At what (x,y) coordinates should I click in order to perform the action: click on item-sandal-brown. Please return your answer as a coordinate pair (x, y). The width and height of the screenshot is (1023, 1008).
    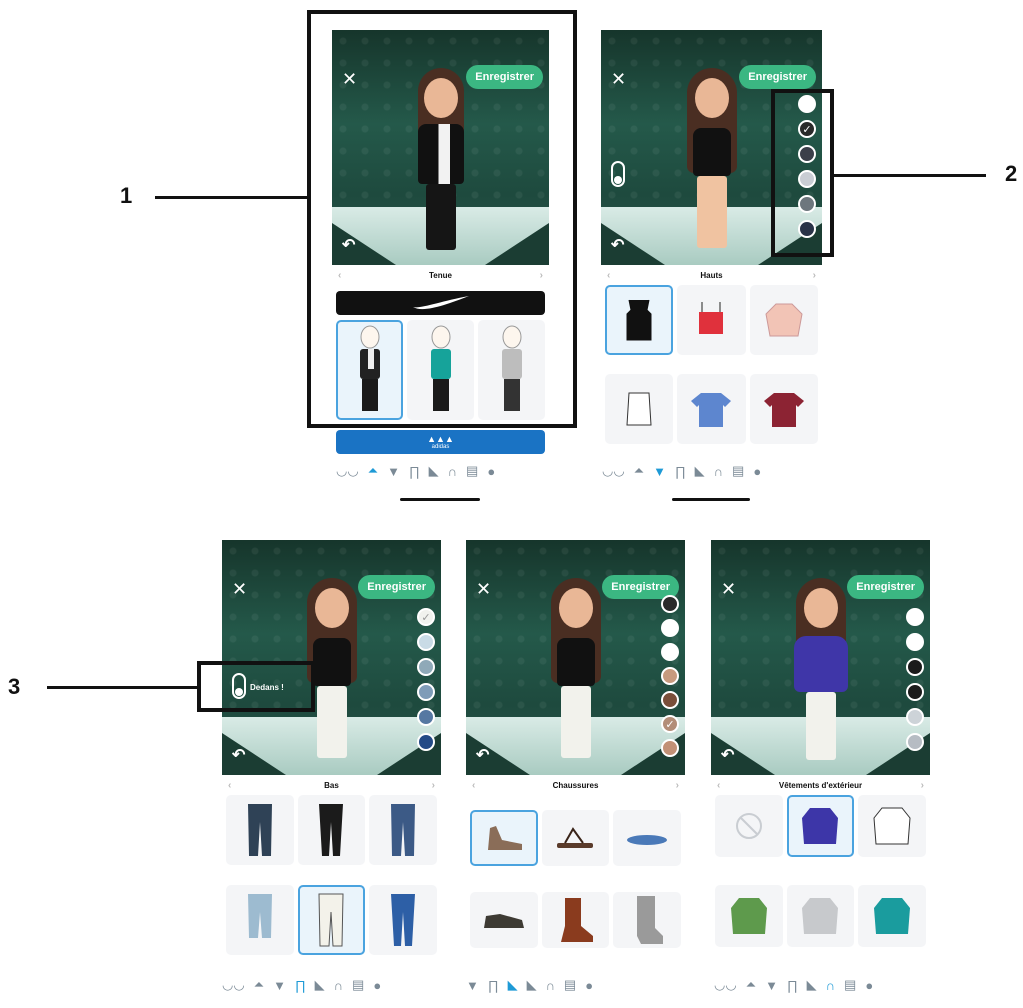
    Looking at the image, I should click on (504, 838).